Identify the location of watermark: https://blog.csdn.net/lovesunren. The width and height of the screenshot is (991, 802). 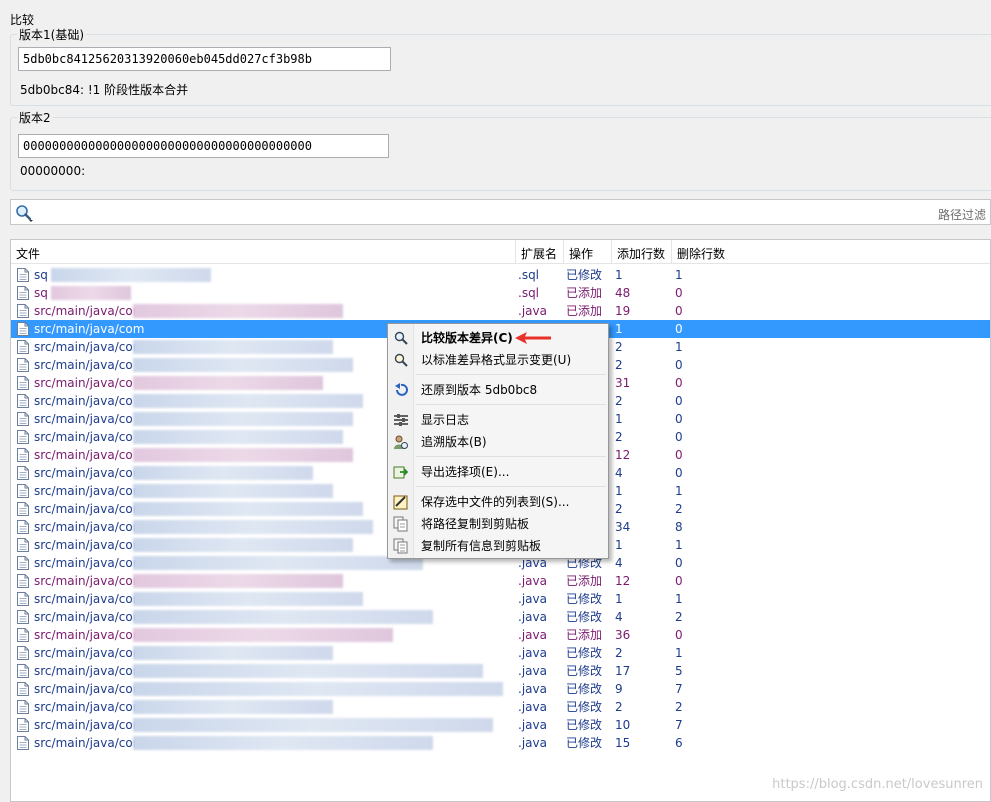
(877, 784).